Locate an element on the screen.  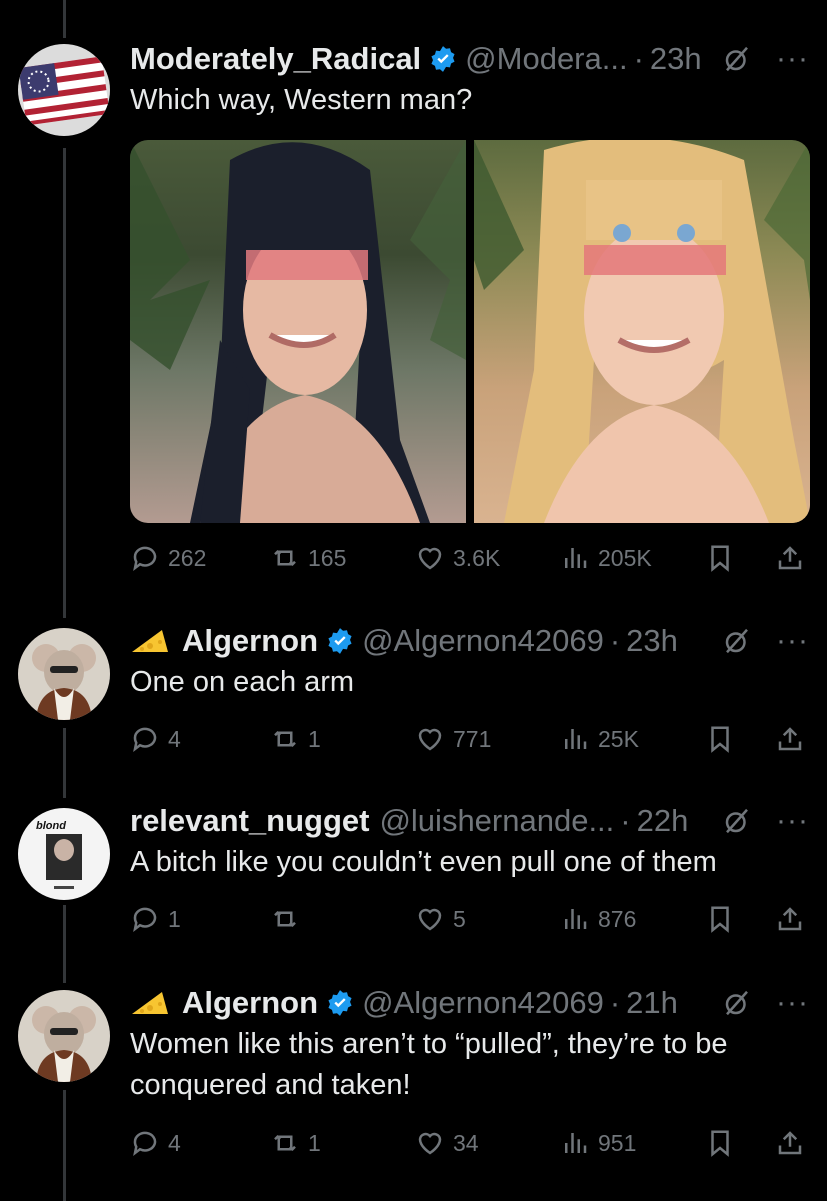
blond-album-avatar: blond is located at coordinates (64, 854).